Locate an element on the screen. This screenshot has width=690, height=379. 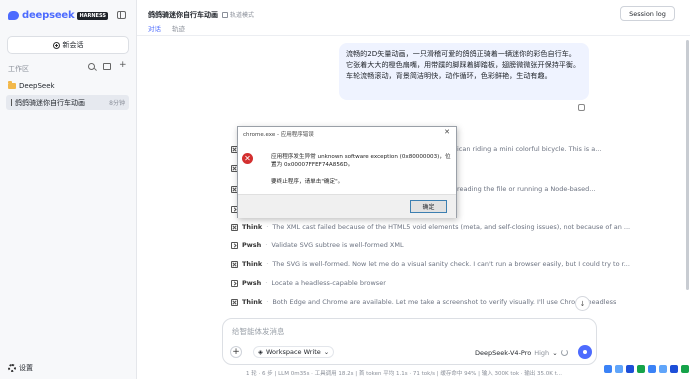
session-item: 鸽鸽骑迷你自行车动画 8分钟 is located at coordinates (67, 102).